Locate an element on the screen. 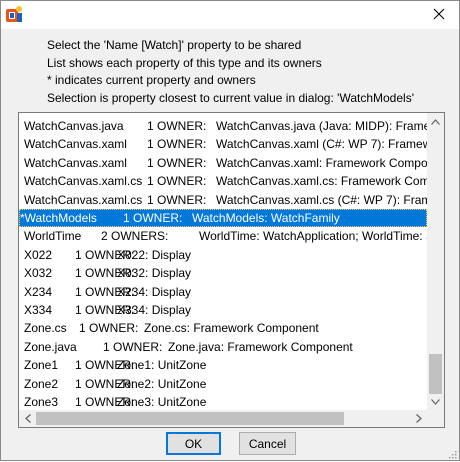  list-item-detail: X022: Display is located at coordinates (154, 255).